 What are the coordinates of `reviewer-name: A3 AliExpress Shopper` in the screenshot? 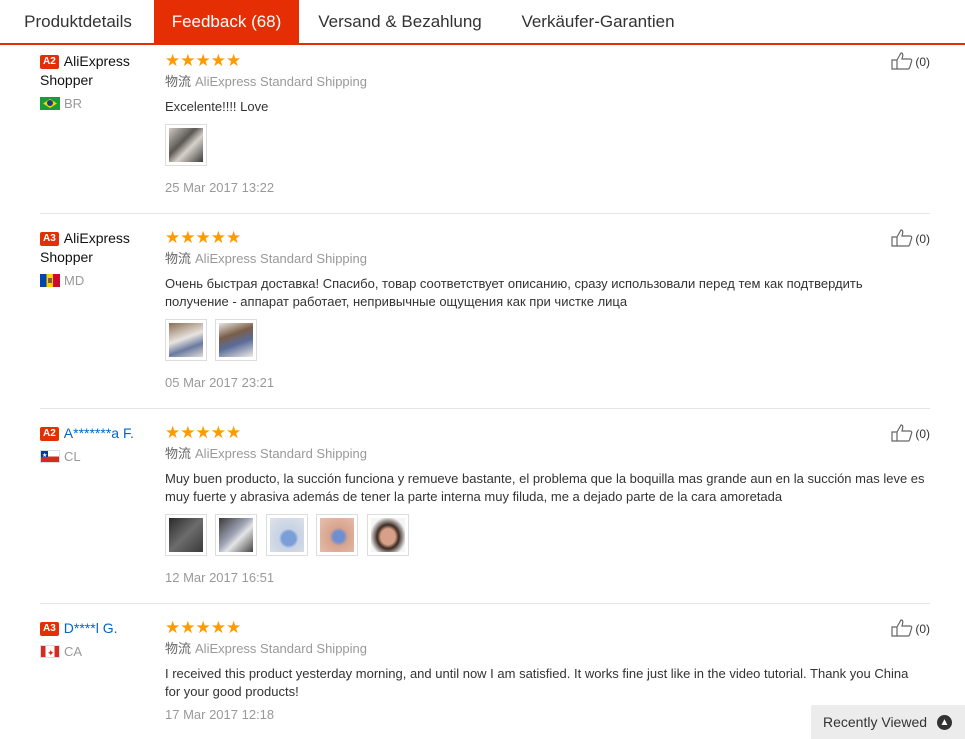 It's located at (97, 248).